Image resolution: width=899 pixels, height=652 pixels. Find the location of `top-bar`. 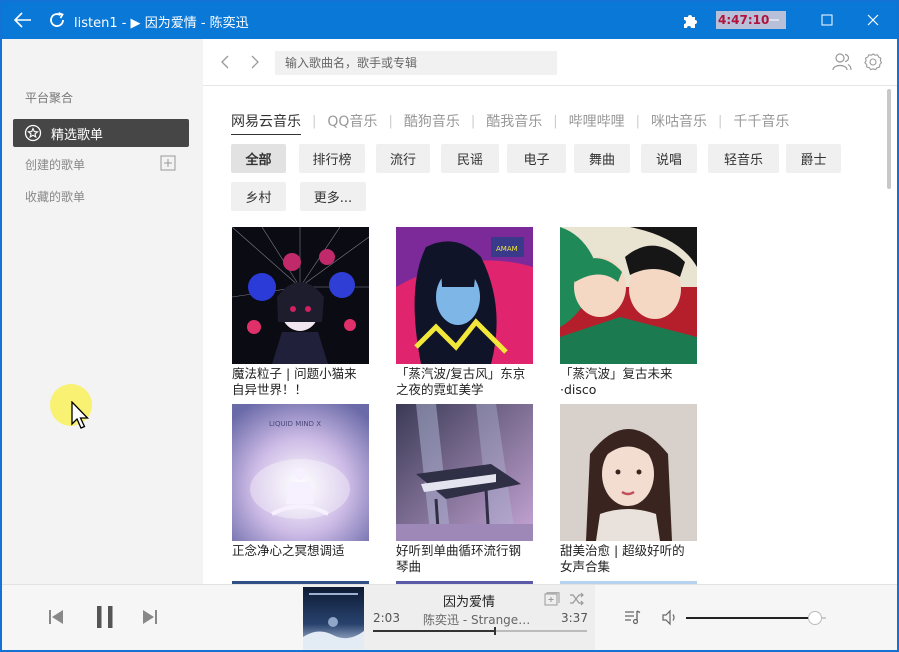

top-bar is located at coordinates (550, 62).